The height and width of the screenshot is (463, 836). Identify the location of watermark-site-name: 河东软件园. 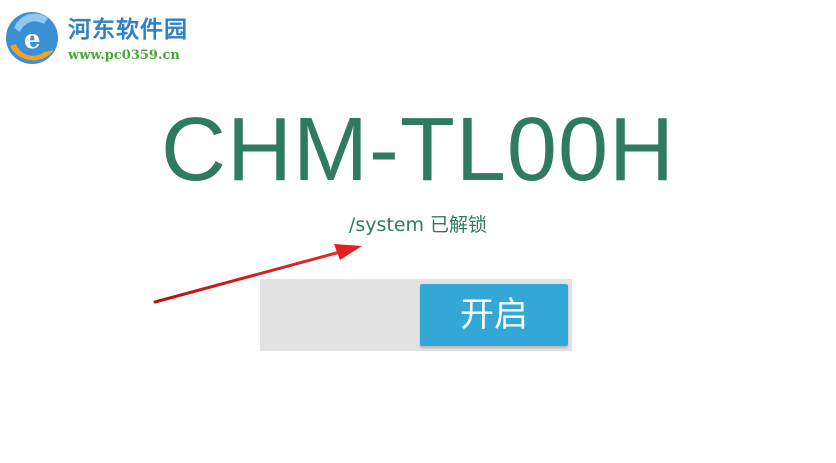
(128, 29).